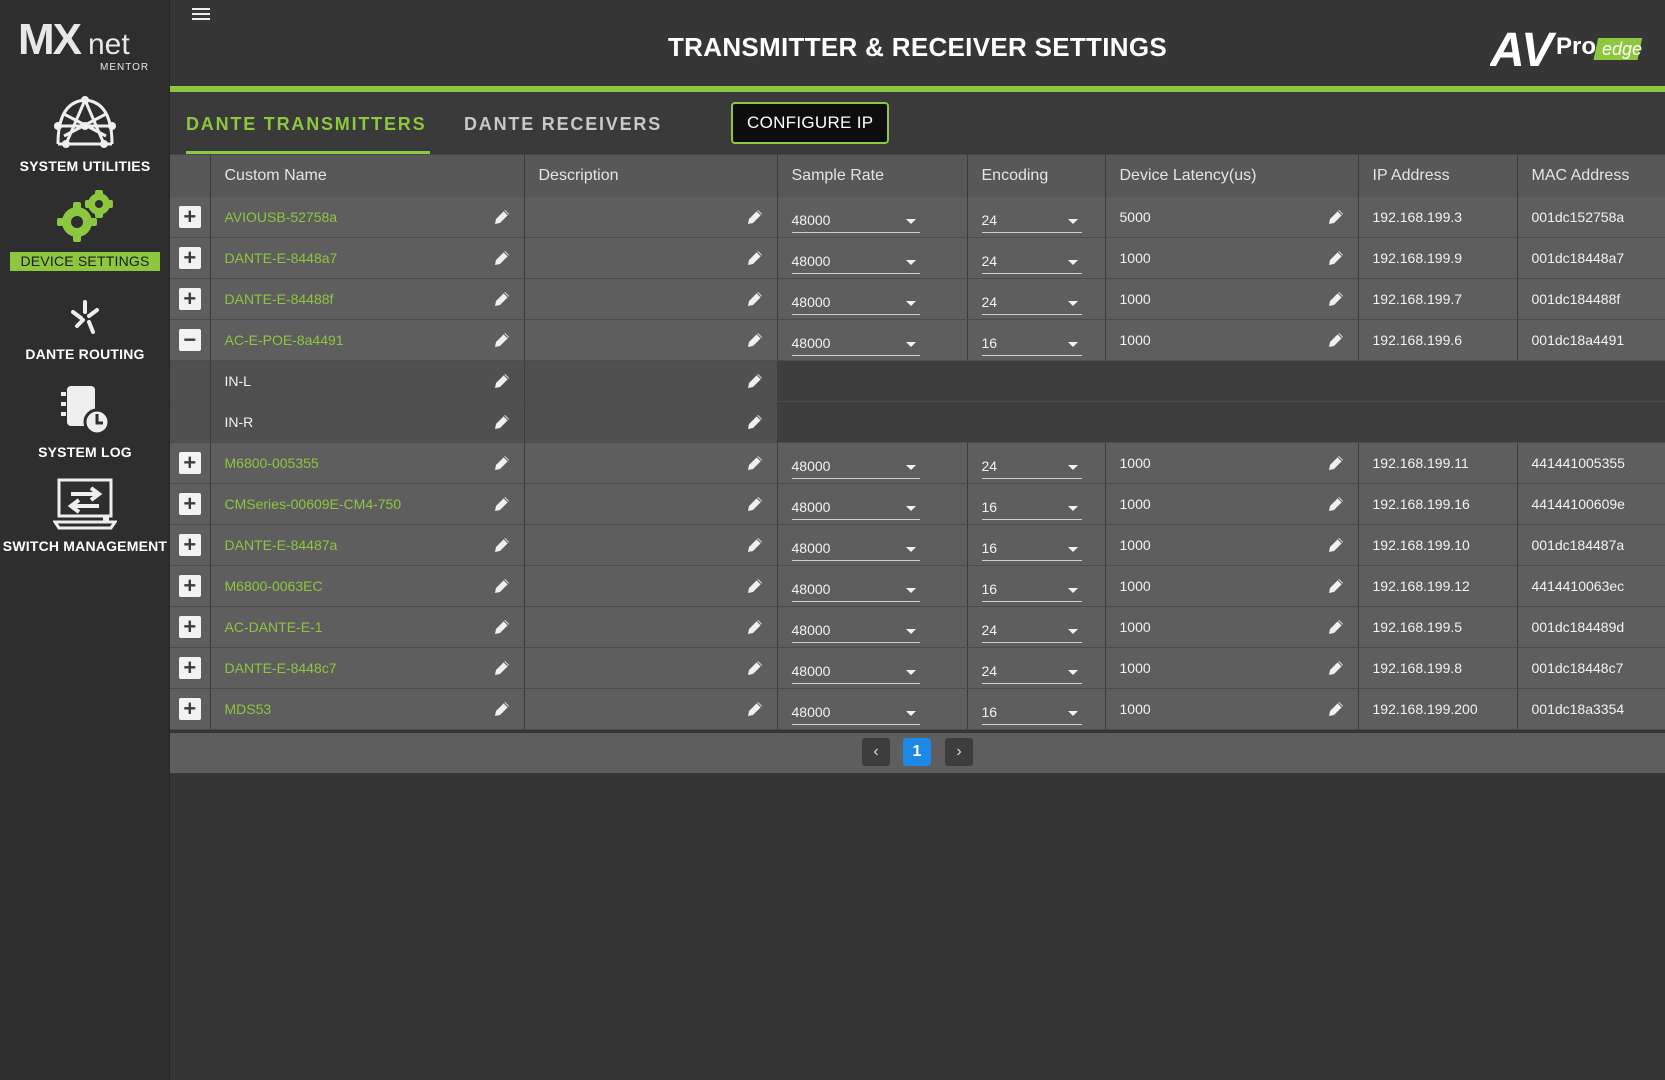 The image size is (1665, 1080). Describe the element at coordinates (563, 123) in the screenshot. I see `tab-dante-receivers: DANTE RECEIVERS` at that location.